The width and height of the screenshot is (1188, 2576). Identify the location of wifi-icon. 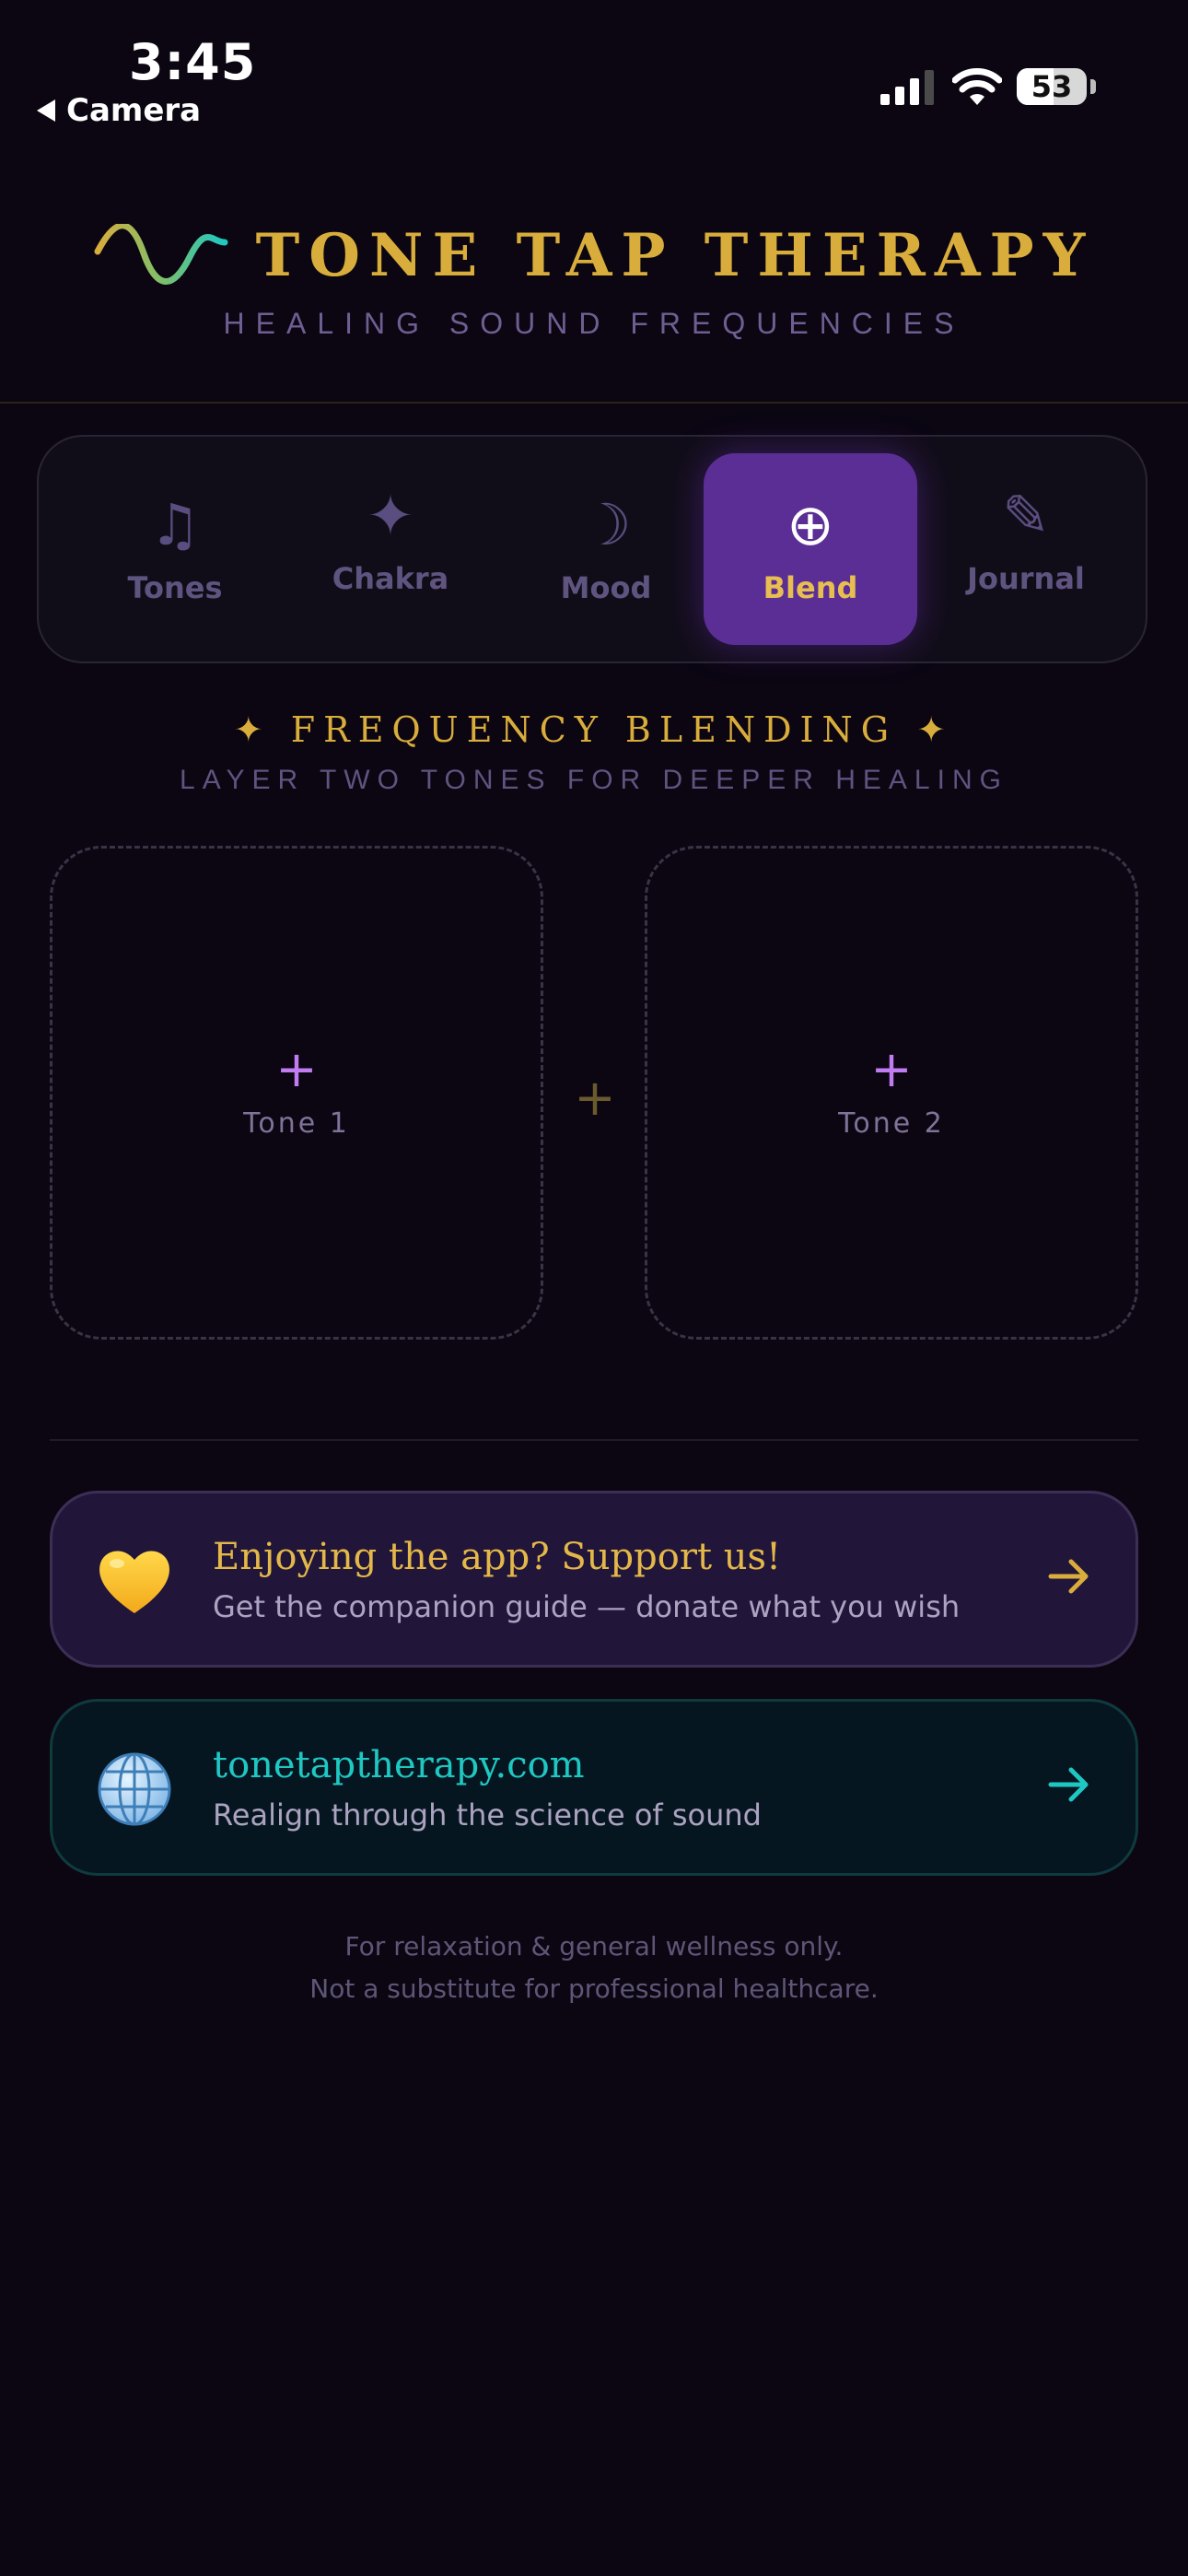
(977, 86).